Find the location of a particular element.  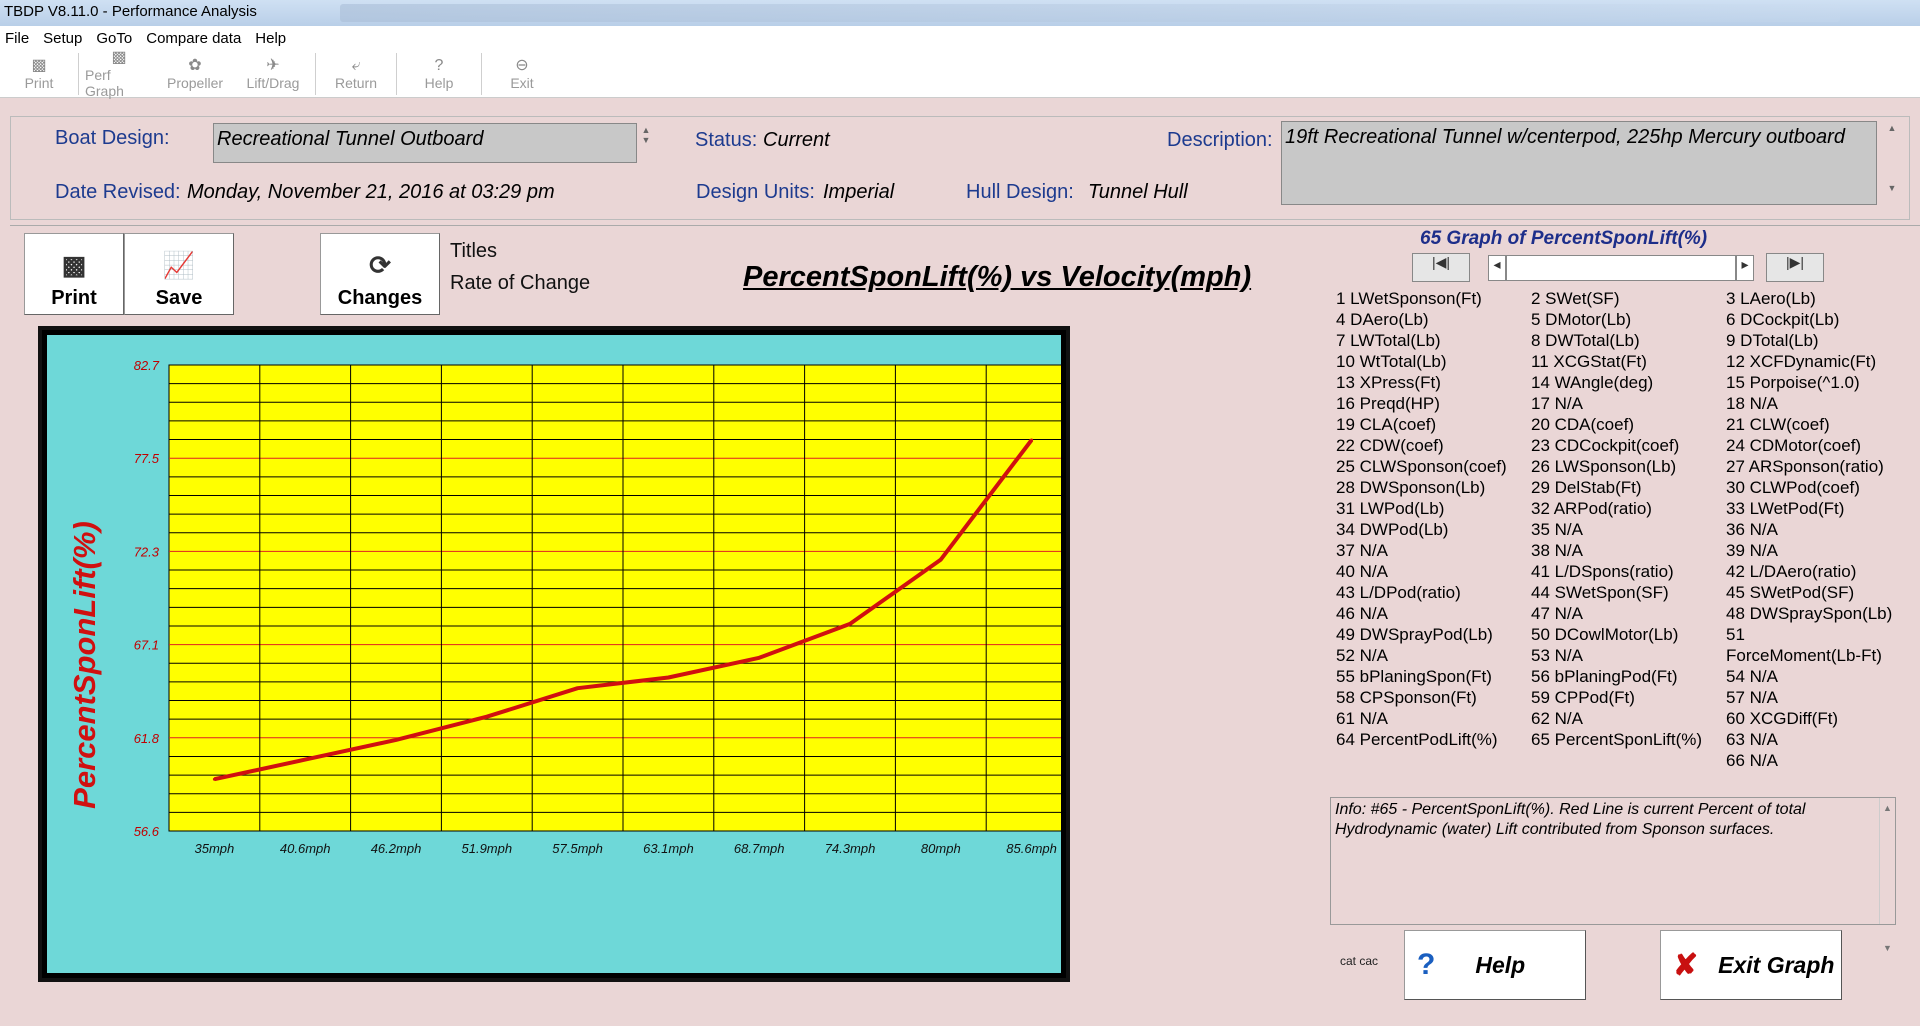

parameter-item: 14 WAngle(deg) is located at coordinates (1616, 382).